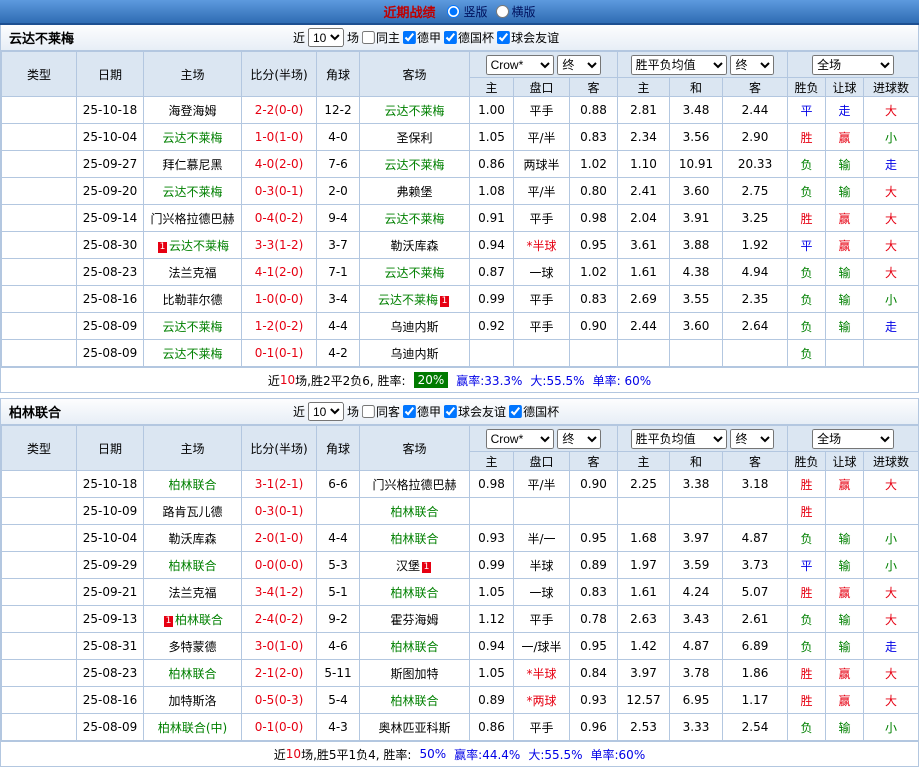 Image resolution: width=919 pixels, height=779 pixels. Describe the element at coordinates (755, 538) in the screenshot. I see `odds-away: 4.87` at that location.